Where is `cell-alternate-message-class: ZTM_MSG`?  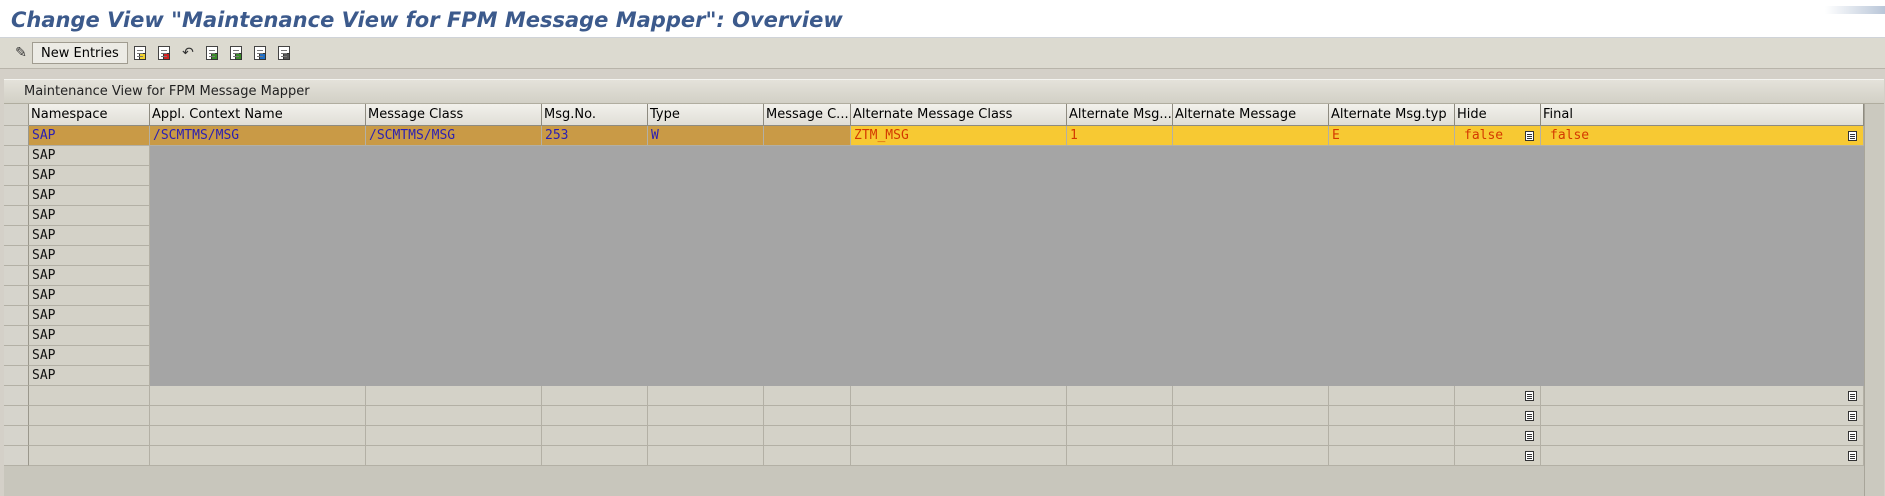 cell-alternate-message-class: ZTM_MSG is located at coordinates (959, 136).